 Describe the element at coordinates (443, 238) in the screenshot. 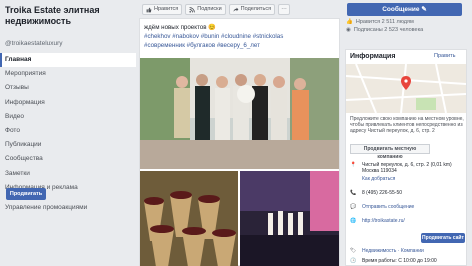

I see `promote-website-button: Продвигать сайт` at that location.